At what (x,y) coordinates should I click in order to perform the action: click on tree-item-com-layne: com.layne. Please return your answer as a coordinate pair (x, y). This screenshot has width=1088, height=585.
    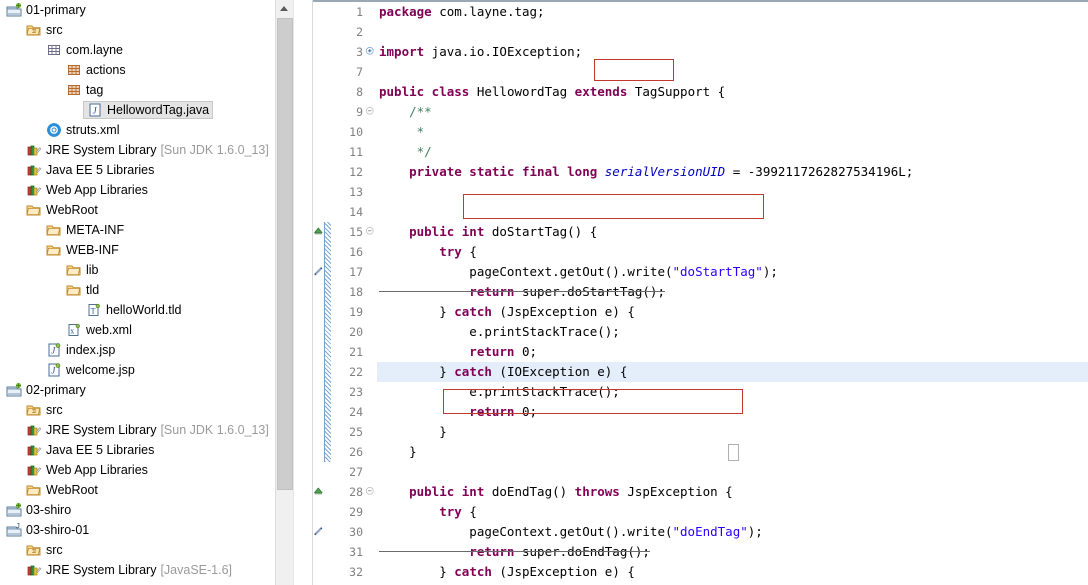
    Looking at the image, I should click on (146, 50).